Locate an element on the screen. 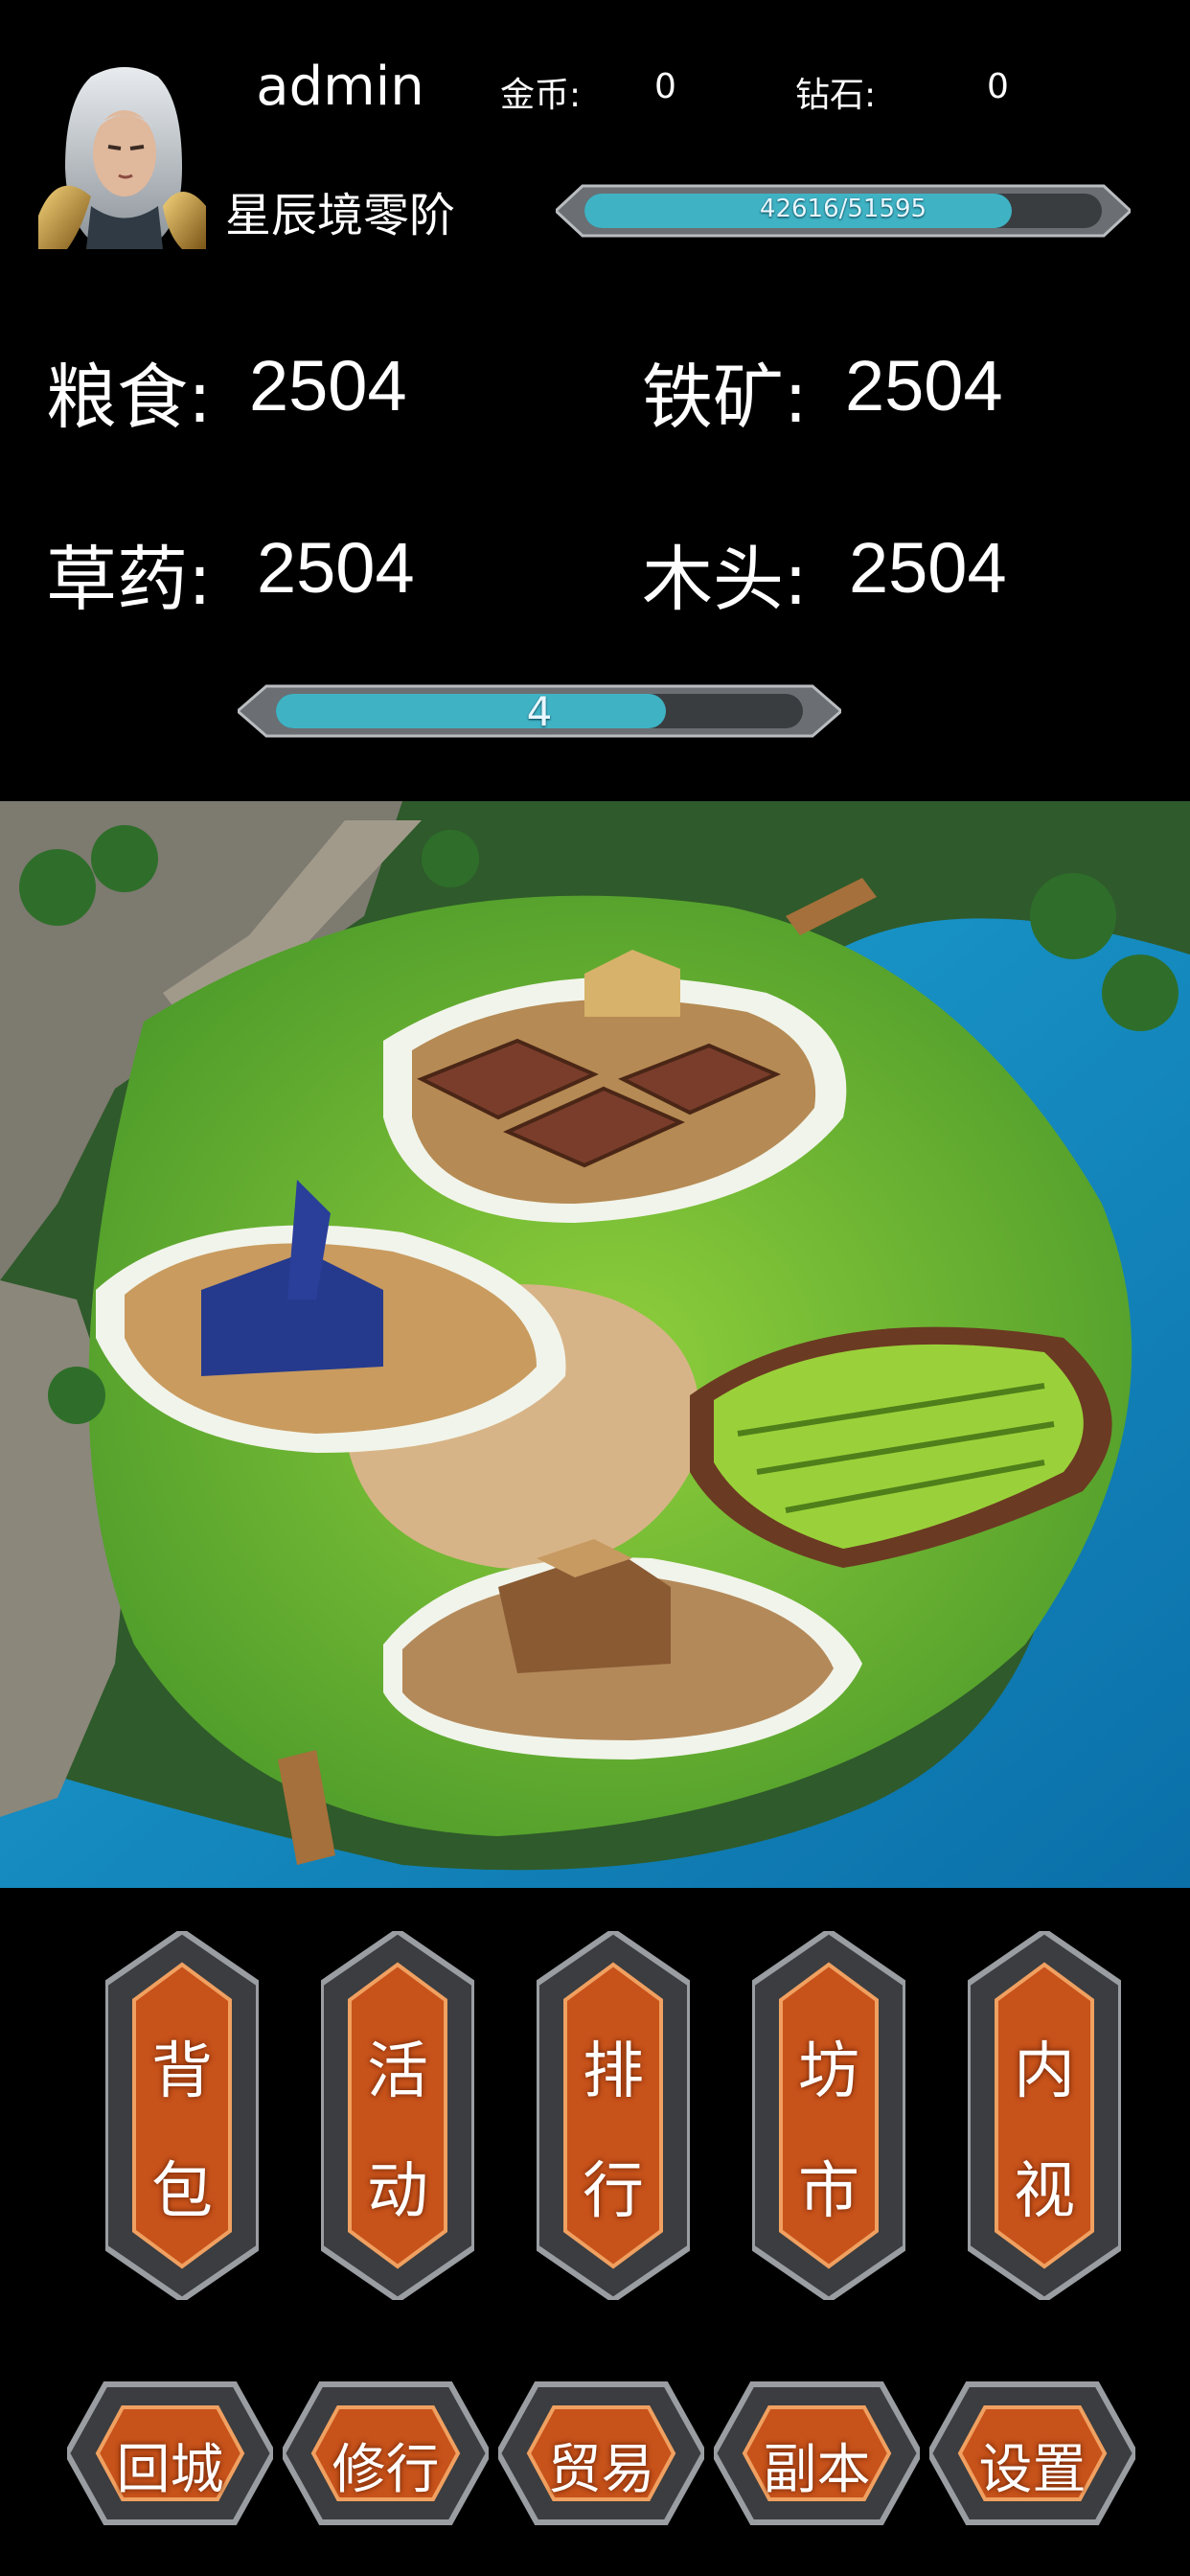 This screenshot has width=1190, height=2576. activity-char-1: 活 is located at coordinates (397, 2071).